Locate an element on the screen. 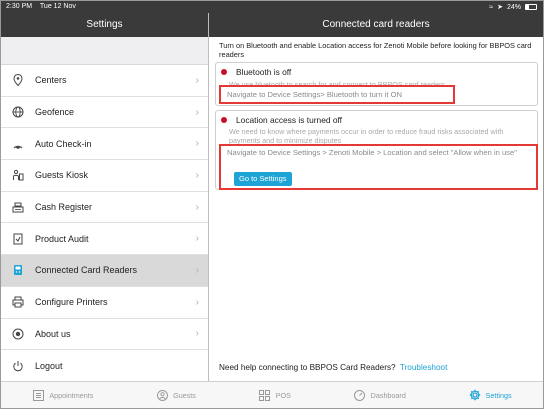 This screenshot has width=544, height=409. tab-settings: Settings is located at coordinates (490, 395).